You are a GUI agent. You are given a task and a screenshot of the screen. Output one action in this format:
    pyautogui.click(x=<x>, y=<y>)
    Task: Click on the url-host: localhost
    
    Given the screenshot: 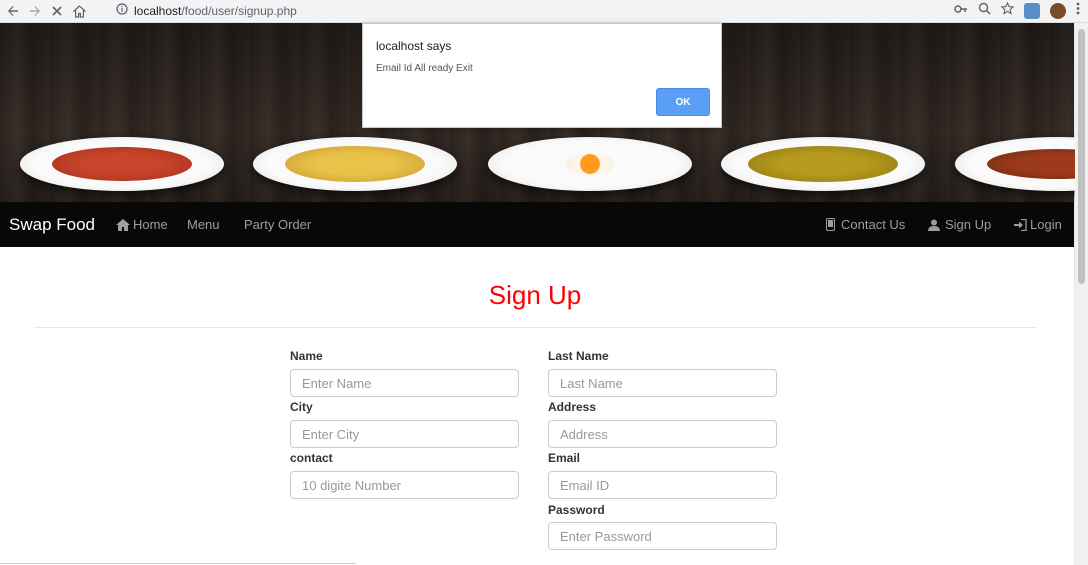 What is the action you would take?
    pyautogui.click(x=158, y=10)
    